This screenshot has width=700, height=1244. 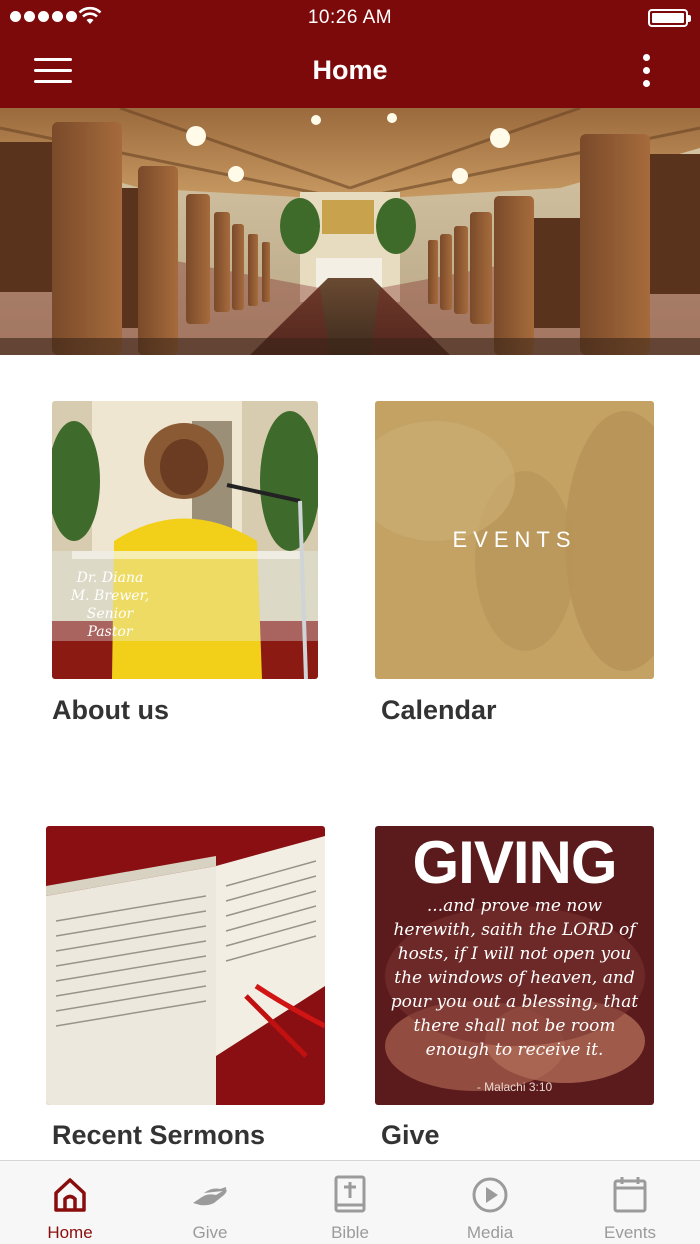 I want to click on tab-give: Give, so click(x=210, y=1202).